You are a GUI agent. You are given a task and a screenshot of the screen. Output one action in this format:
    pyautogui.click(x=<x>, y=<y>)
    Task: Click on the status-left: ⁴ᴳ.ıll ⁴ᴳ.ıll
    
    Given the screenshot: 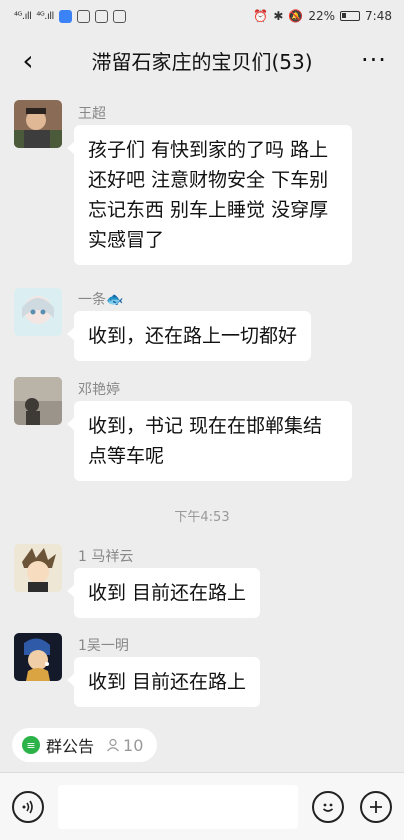 What is the action you would take?
    pyautogui.click(x=70, y=16)
    